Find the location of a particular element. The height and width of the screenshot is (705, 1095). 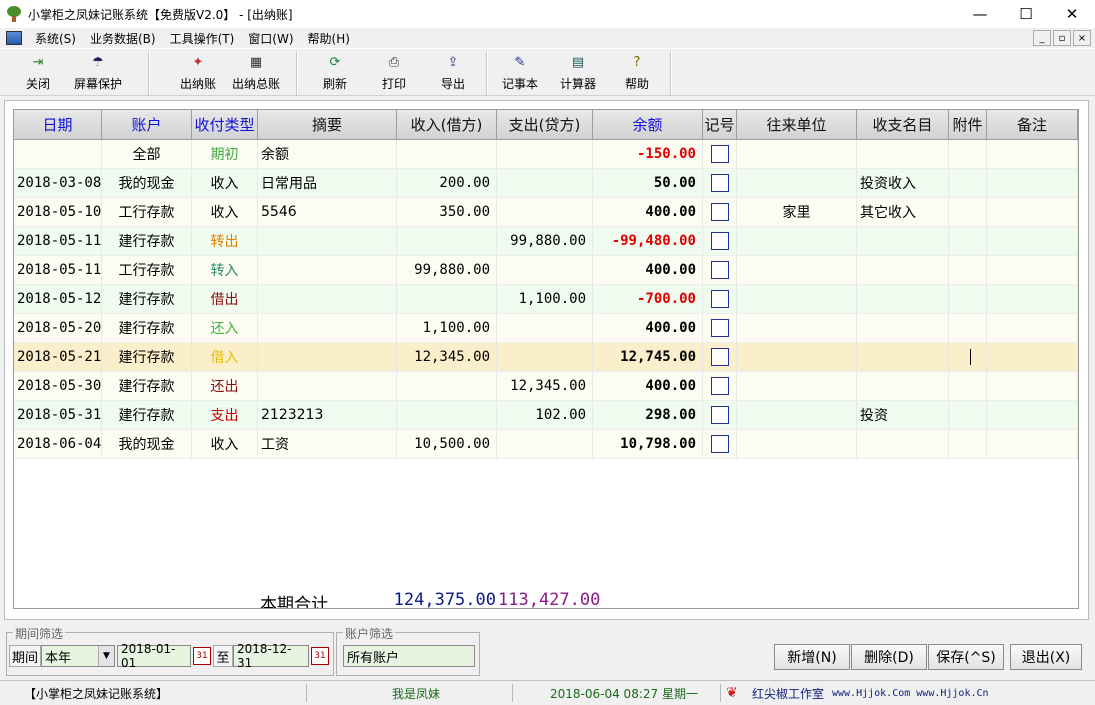

col-header-date: 日期 is located at coordinates (58, 125).